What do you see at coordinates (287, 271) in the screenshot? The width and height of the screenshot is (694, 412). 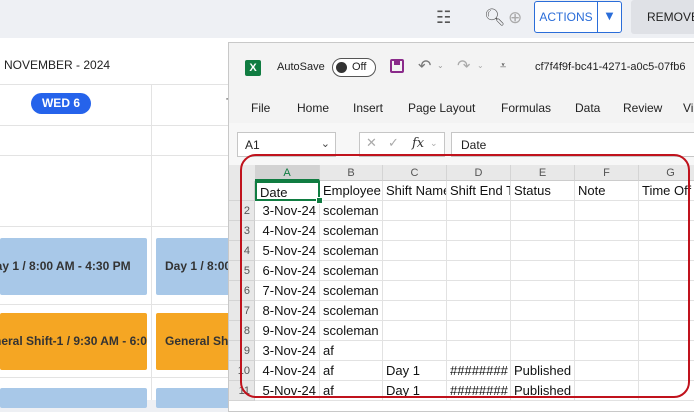 I see `cell: 6-Nov-24` at bounding box center [287, 271].